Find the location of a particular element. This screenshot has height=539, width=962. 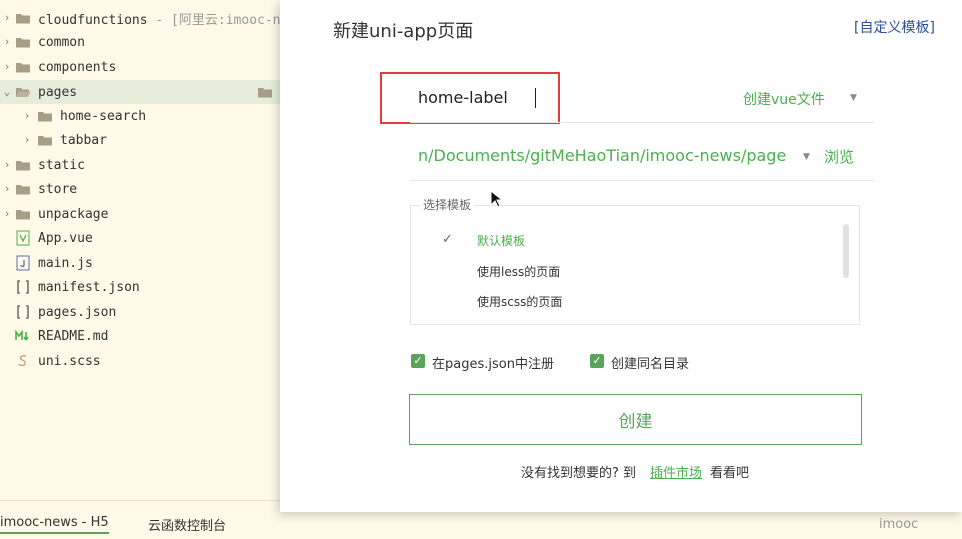

template-scrollbar is located at coordinates (846, 251).